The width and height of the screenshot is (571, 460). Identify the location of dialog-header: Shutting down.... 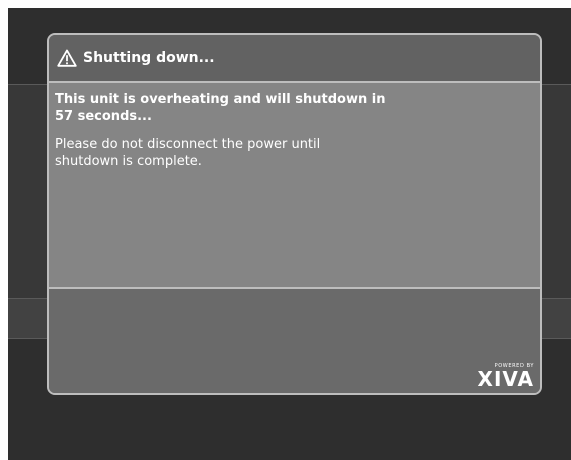
(294, 59).